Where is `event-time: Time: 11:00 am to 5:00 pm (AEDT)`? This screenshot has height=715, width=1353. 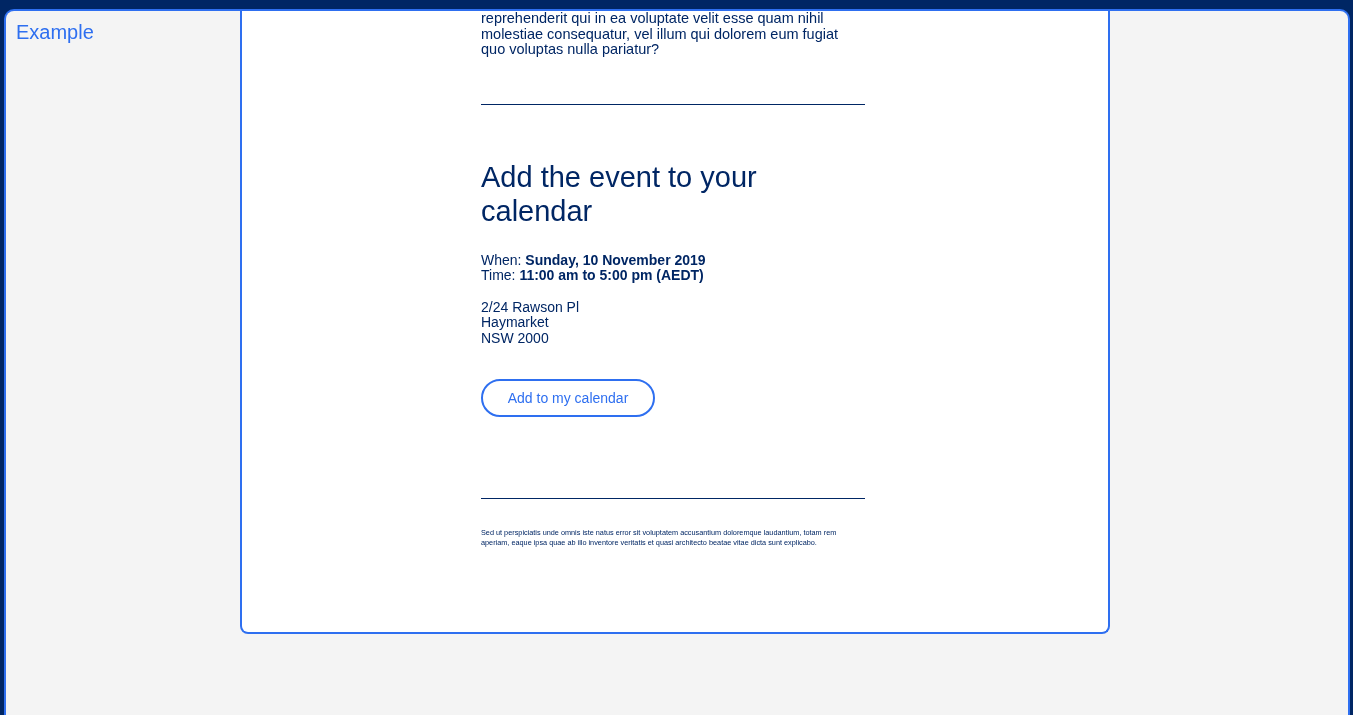
event-time: Time: 11:00 am to 5:00 pm (AEDT) is located at coordinates (593, 276).